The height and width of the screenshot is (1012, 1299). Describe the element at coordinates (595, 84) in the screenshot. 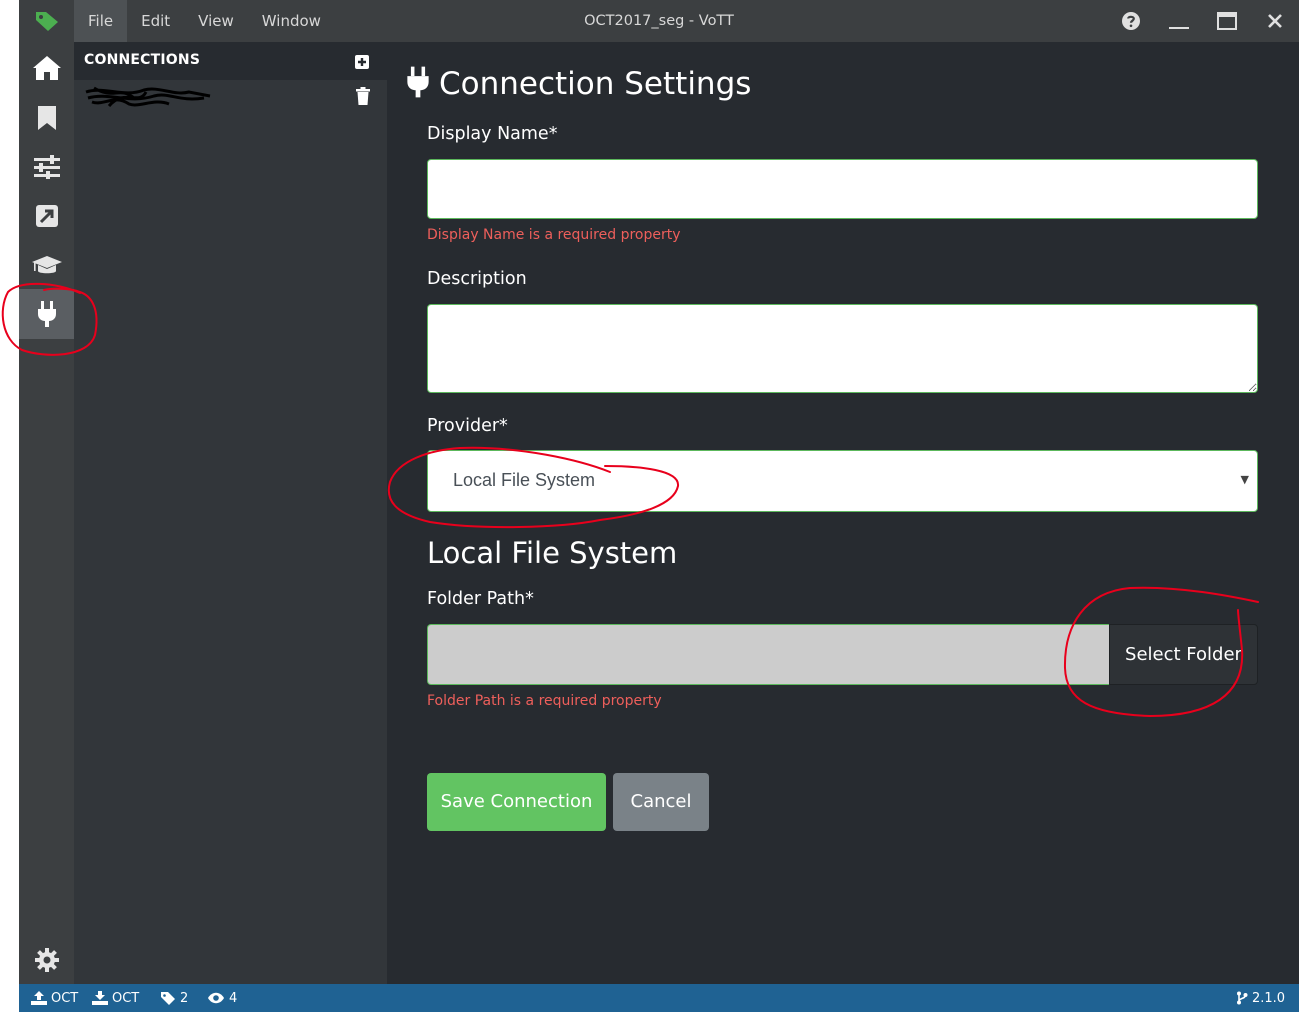

I see `page-title-text: Connection Settings` at that location.